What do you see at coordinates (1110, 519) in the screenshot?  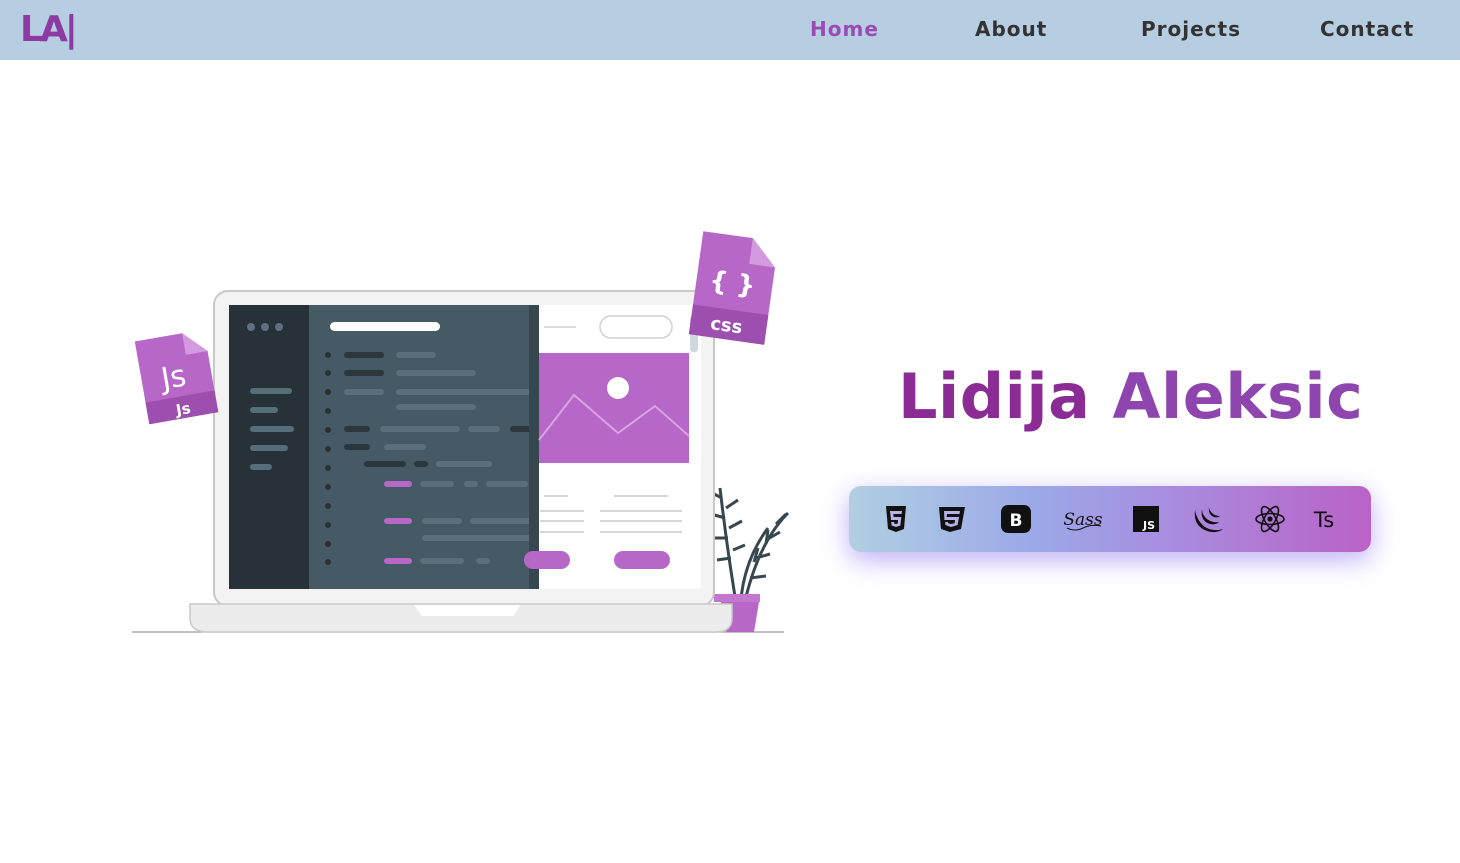 I see `tech-stack-bar: B Sass JS Ts` at bounding box center [1110, 519].